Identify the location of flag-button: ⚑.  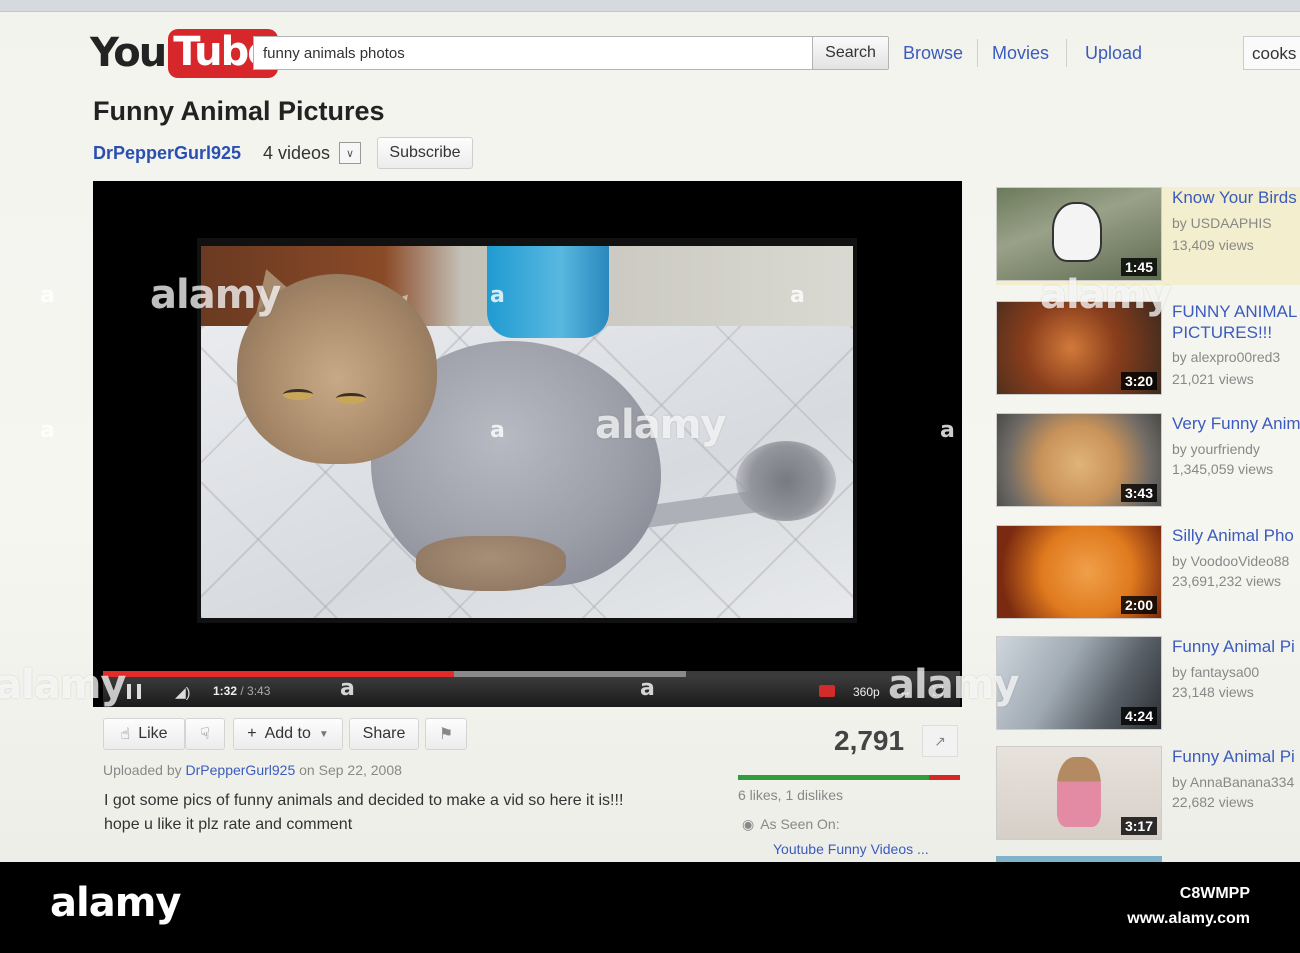
(446, 734).